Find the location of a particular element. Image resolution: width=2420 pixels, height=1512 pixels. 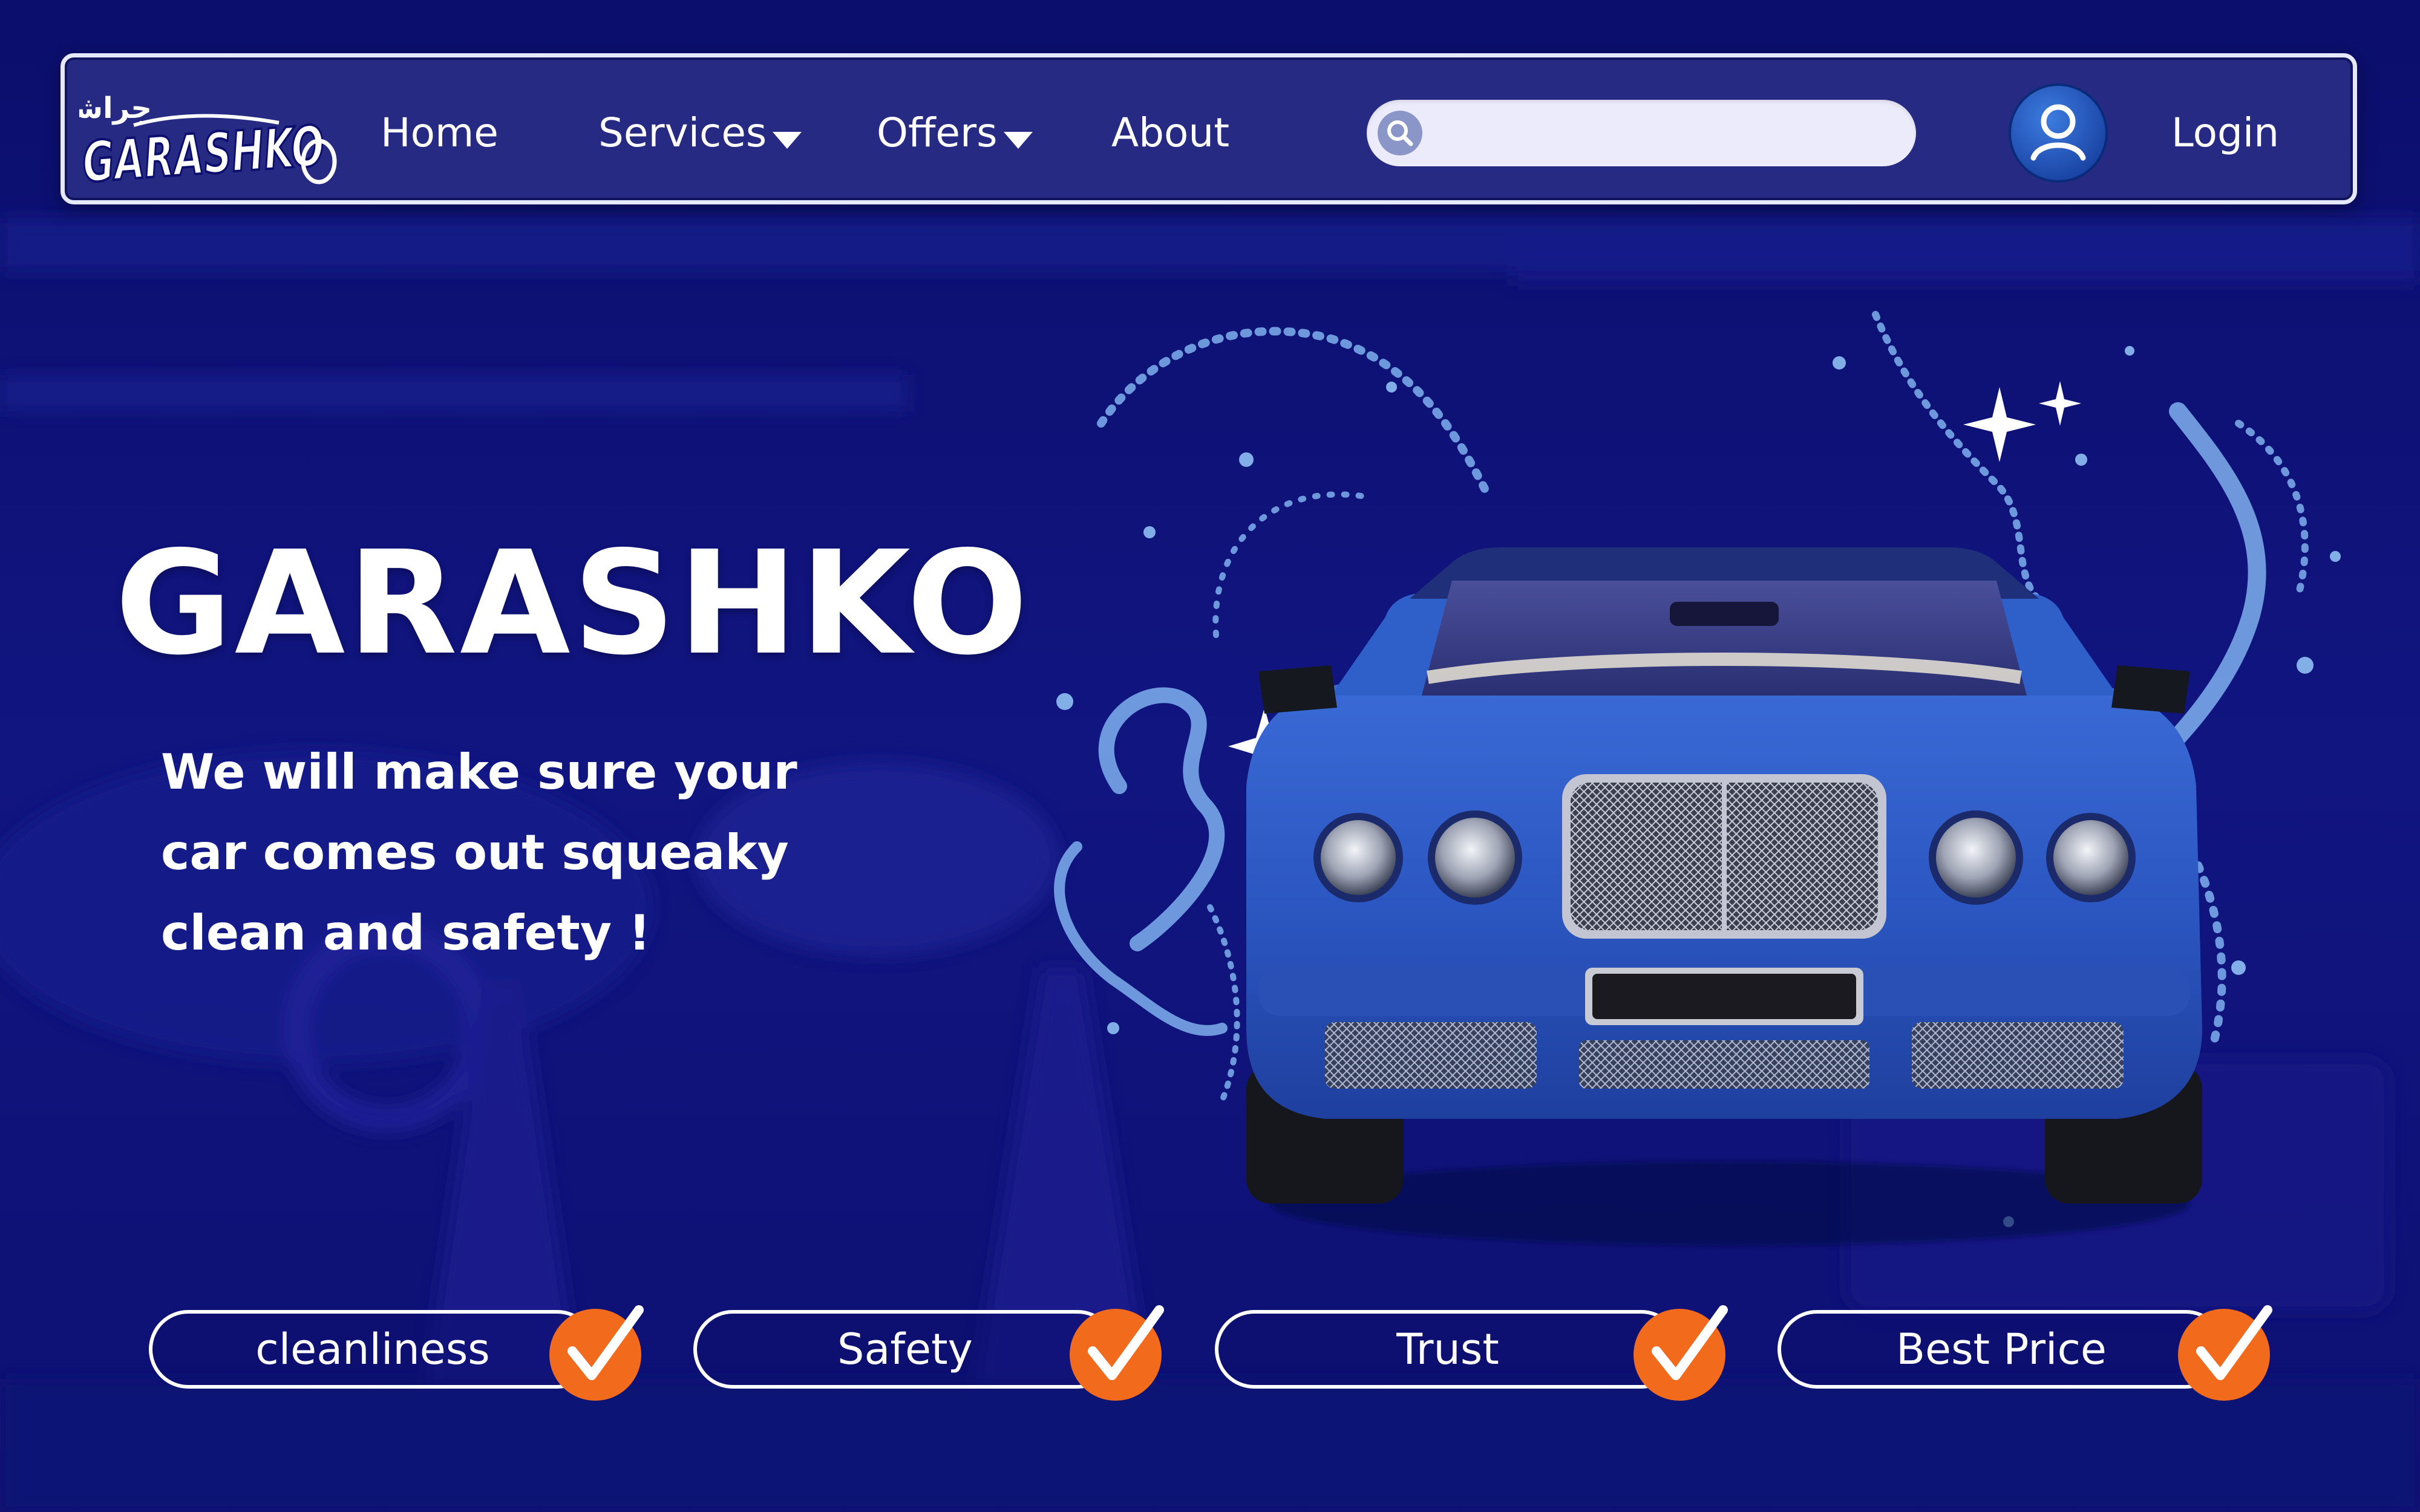

feature-badge-cleanliness: cleanliness is located at coordinates (400, 1352).